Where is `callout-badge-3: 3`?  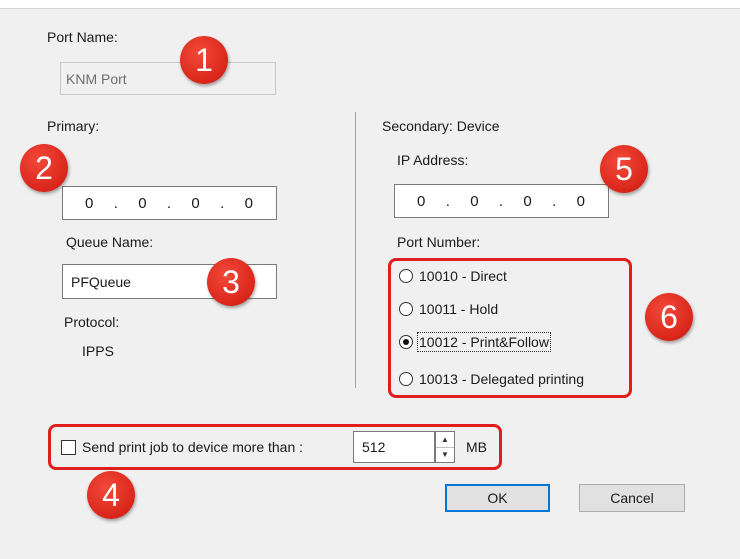
callout-badge-3: 3 is located at coordinates (231, 282).